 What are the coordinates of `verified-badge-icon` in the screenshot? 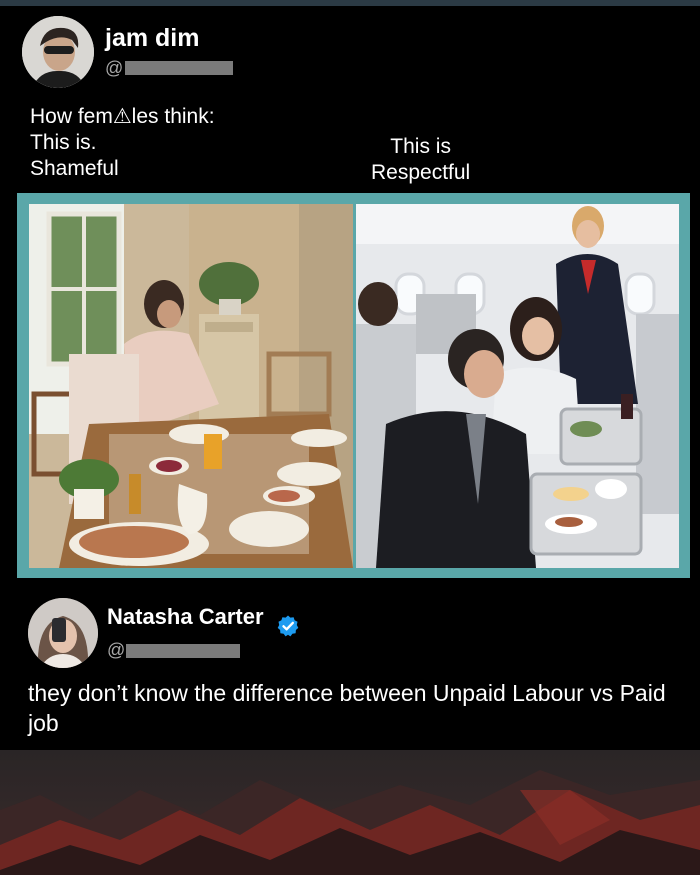 It's located at (288, 626).